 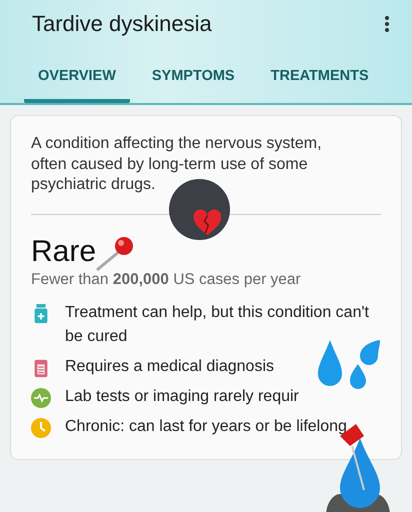 What do you see at coordinates (169, 366) in the screenshot?
I see `fact-text: Requires a medical diagnosis` at bounding box center [169, 366].